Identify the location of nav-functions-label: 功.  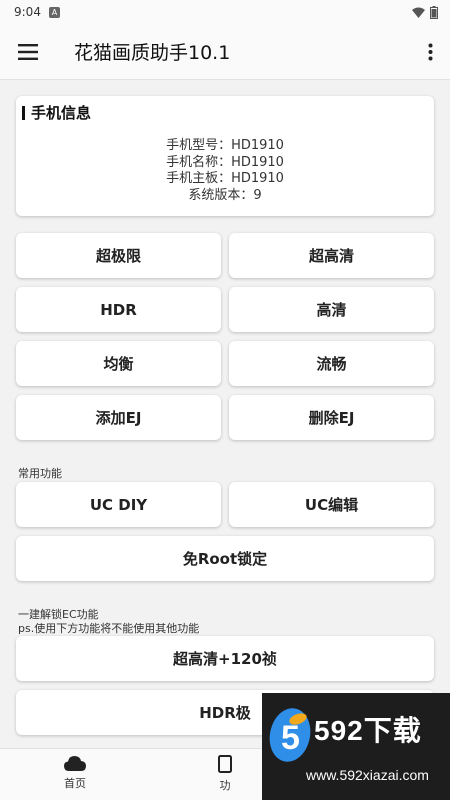
(225, 785).